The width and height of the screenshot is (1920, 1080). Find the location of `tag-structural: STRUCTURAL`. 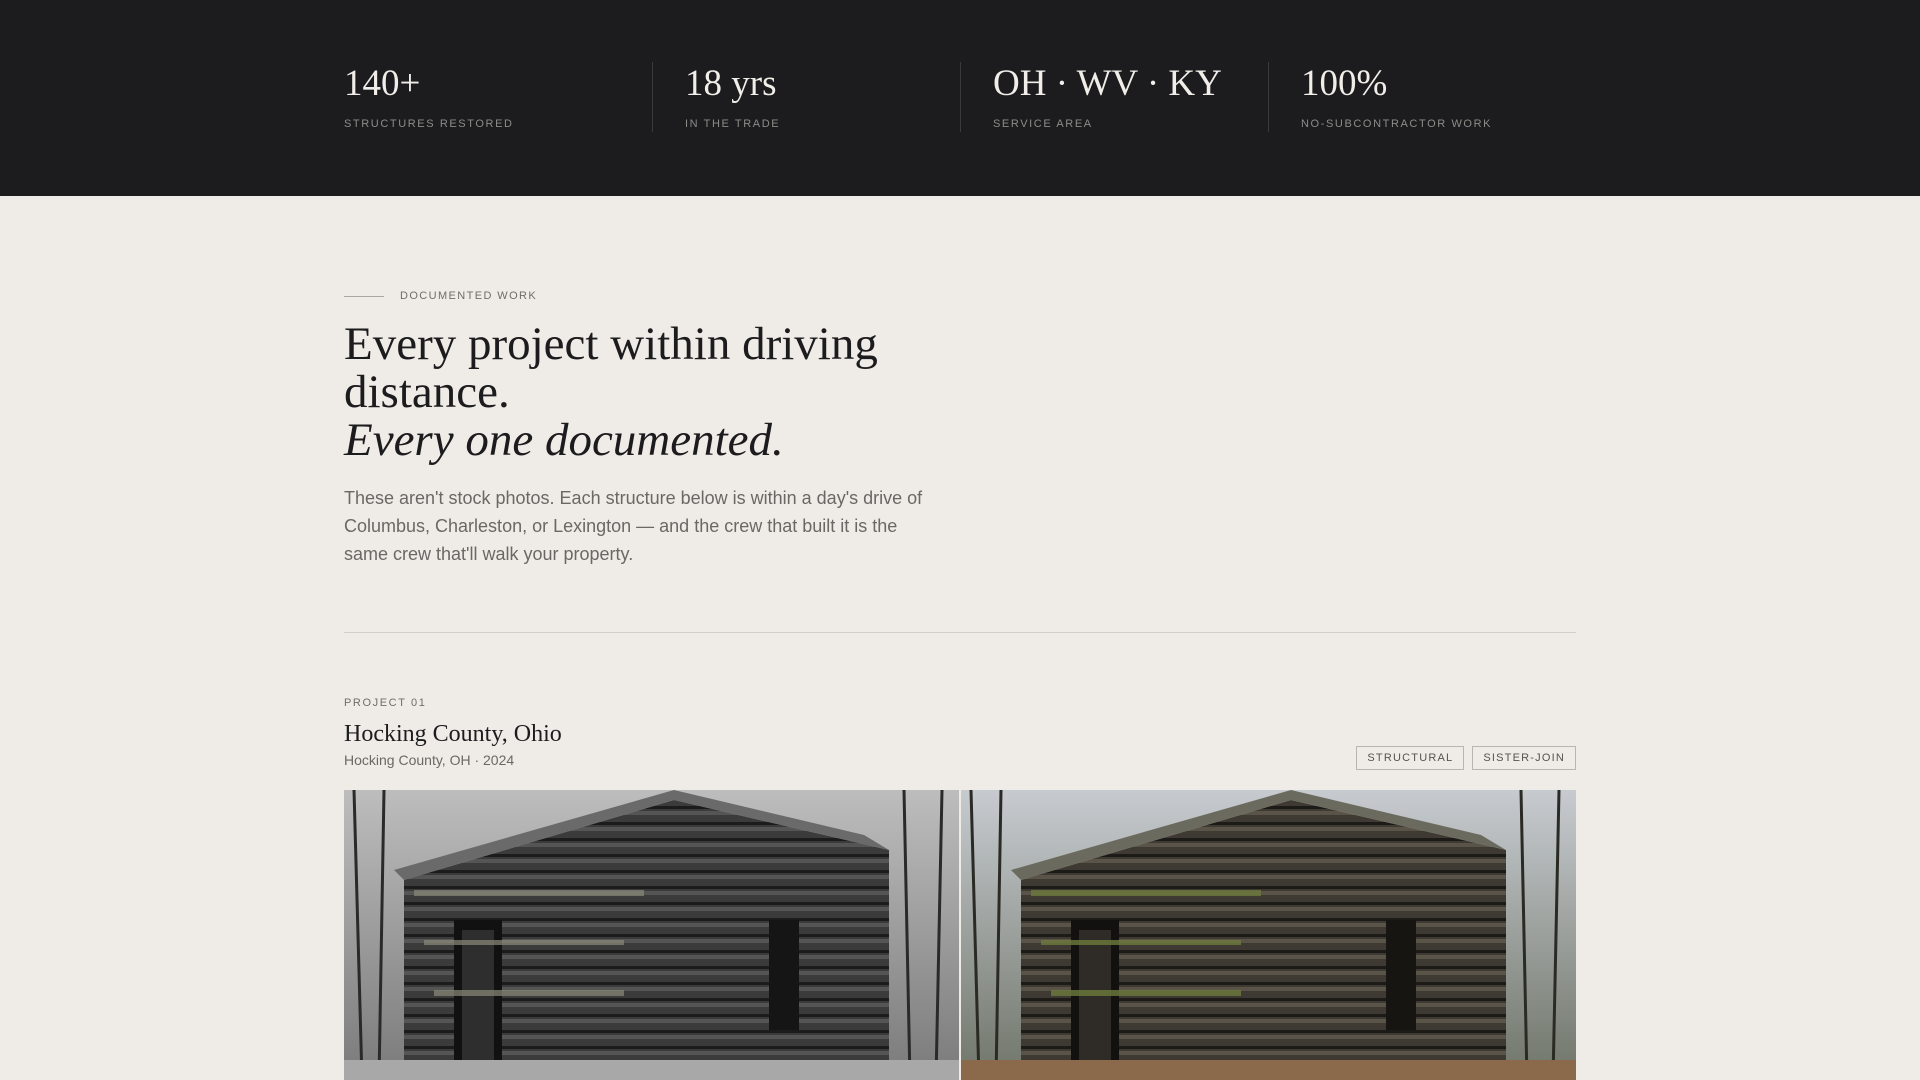

tag-structural: STRUCTURAL is located at coordinates (1410, 758).